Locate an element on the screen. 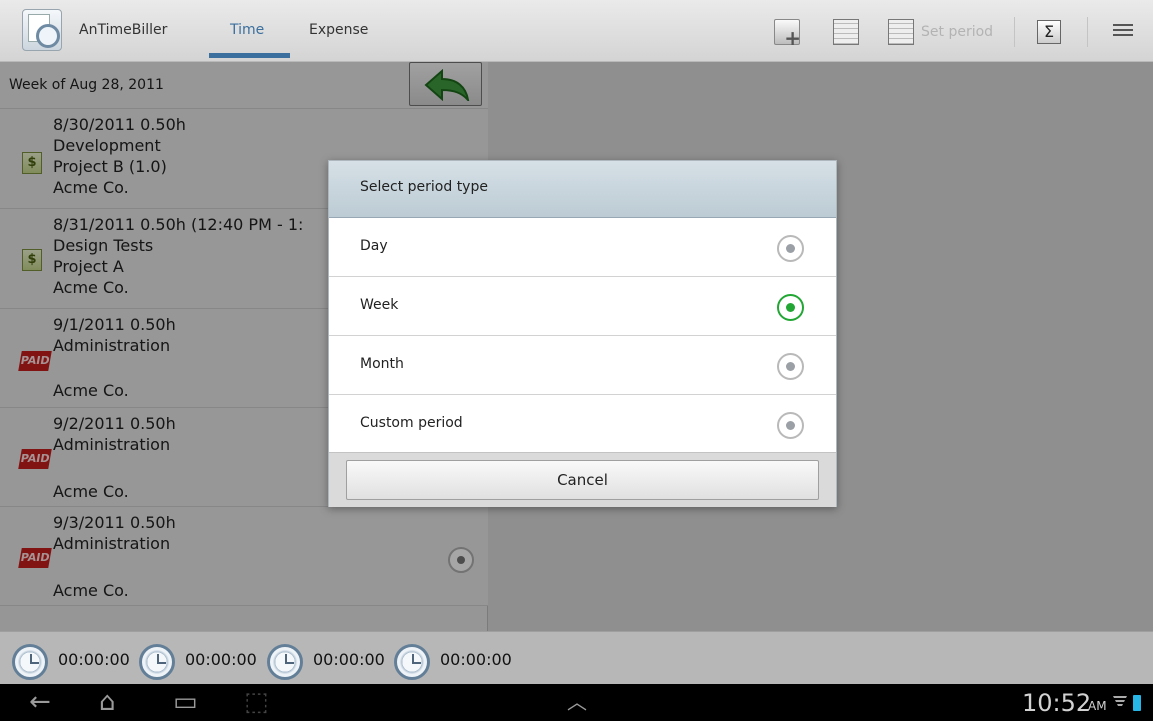  tab-expense: Expense is located at coordinates (338, 30).